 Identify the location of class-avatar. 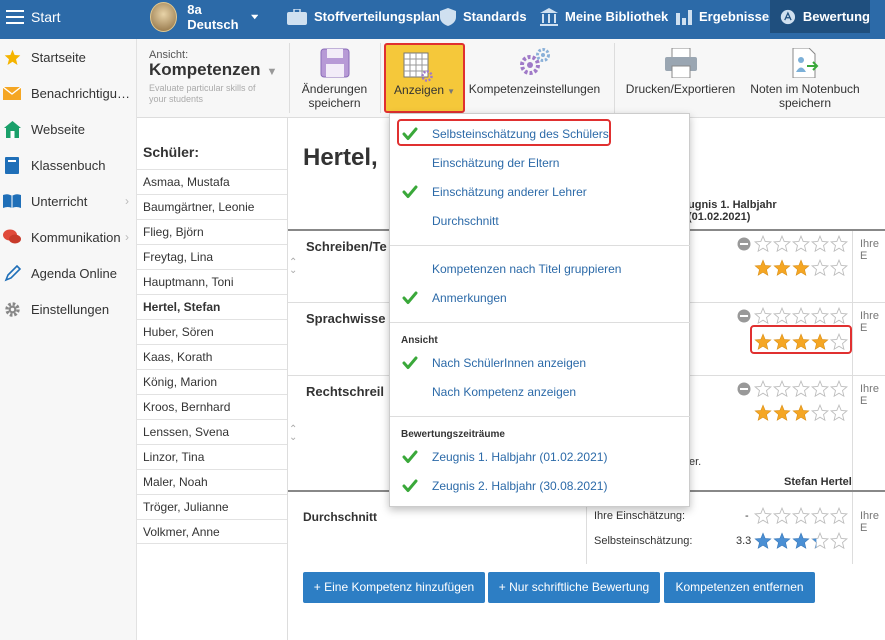
(164, 16).